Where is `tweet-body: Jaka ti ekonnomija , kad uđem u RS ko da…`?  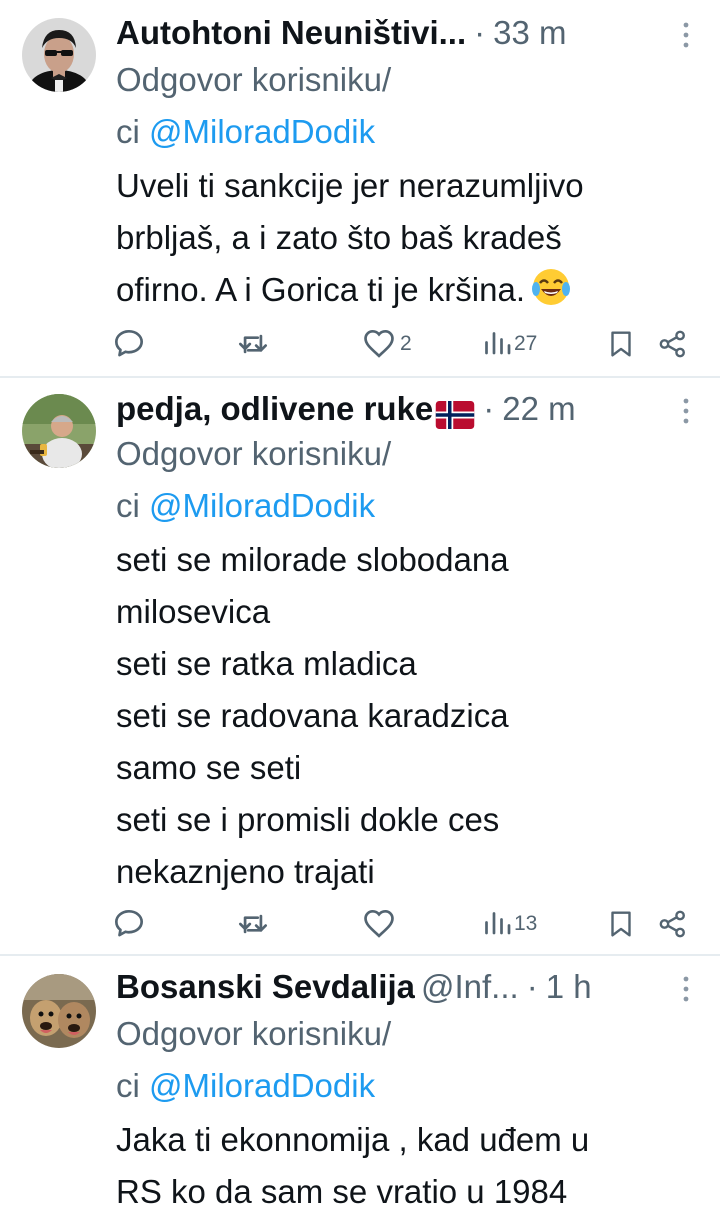 tweet-body: Jaka ti ekonnomija , kad uđem u RS ko da… is located at coordinates (353, 1165).